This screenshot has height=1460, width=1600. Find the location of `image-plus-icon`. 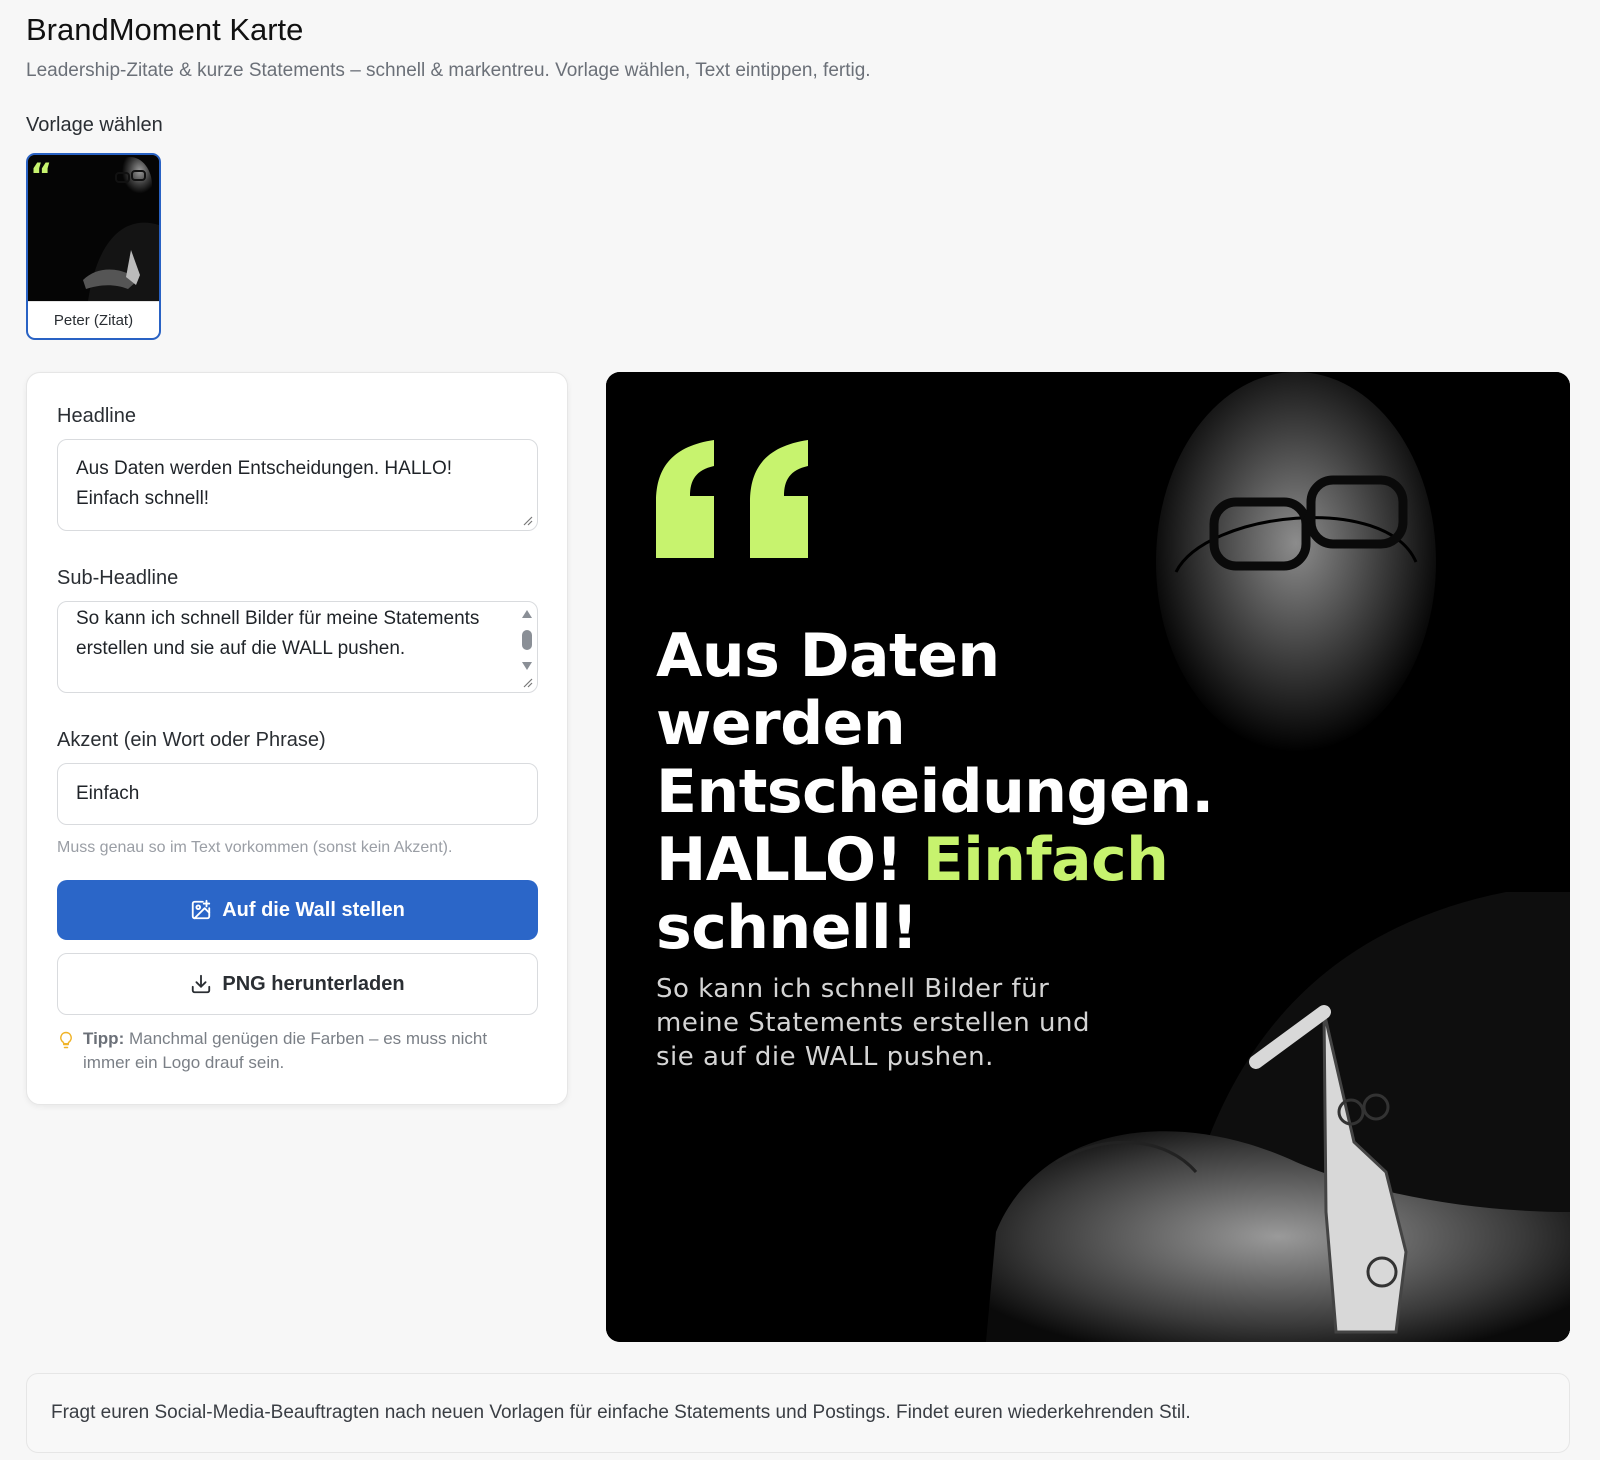

image-plus-icon is located at coordinates (201, 909).